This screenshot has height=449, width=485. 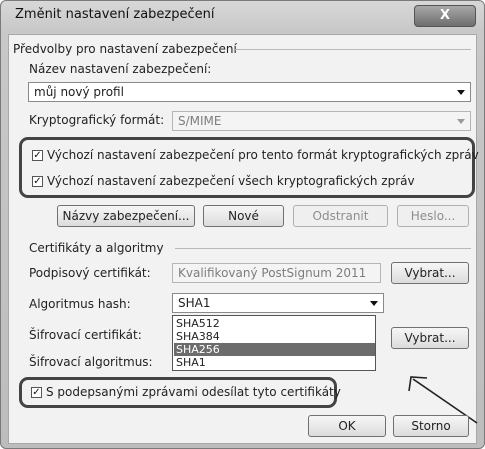 I want to click on default-all-checkbox: ✓, so click(x=37, y=181).